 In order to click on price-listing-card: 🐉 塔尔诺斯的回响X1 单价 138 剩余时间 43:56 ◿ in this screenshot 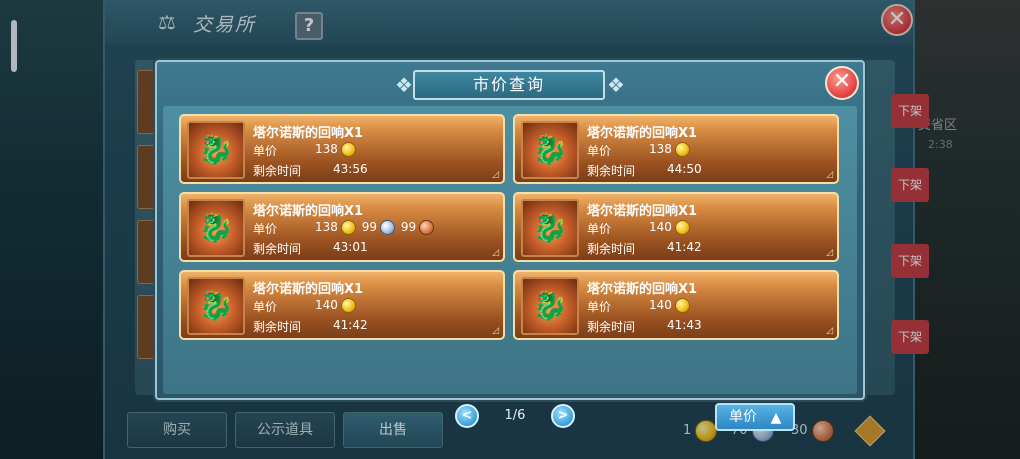, I will do `click(342, 149)`.